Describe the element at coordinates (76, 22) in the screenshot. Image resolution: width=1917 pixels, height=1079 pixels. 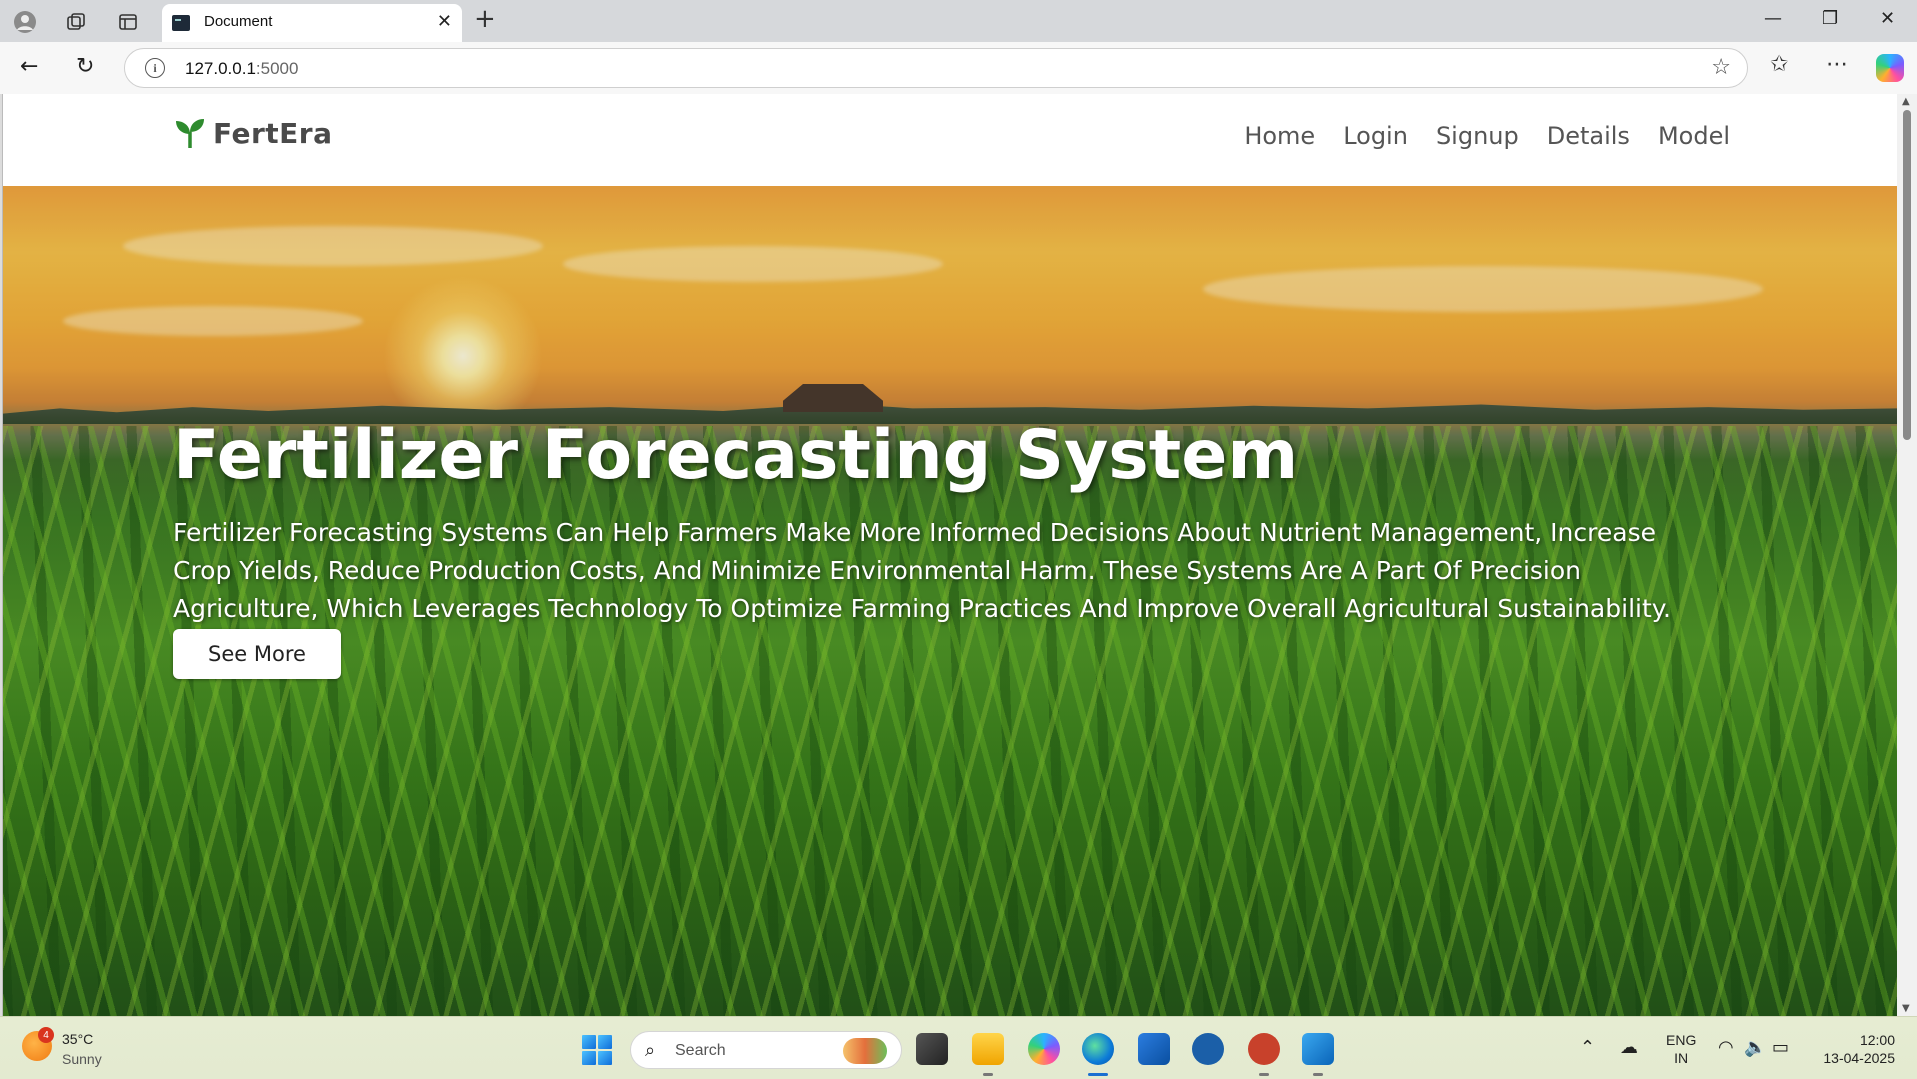
I see `workspaces-icon` at that location.